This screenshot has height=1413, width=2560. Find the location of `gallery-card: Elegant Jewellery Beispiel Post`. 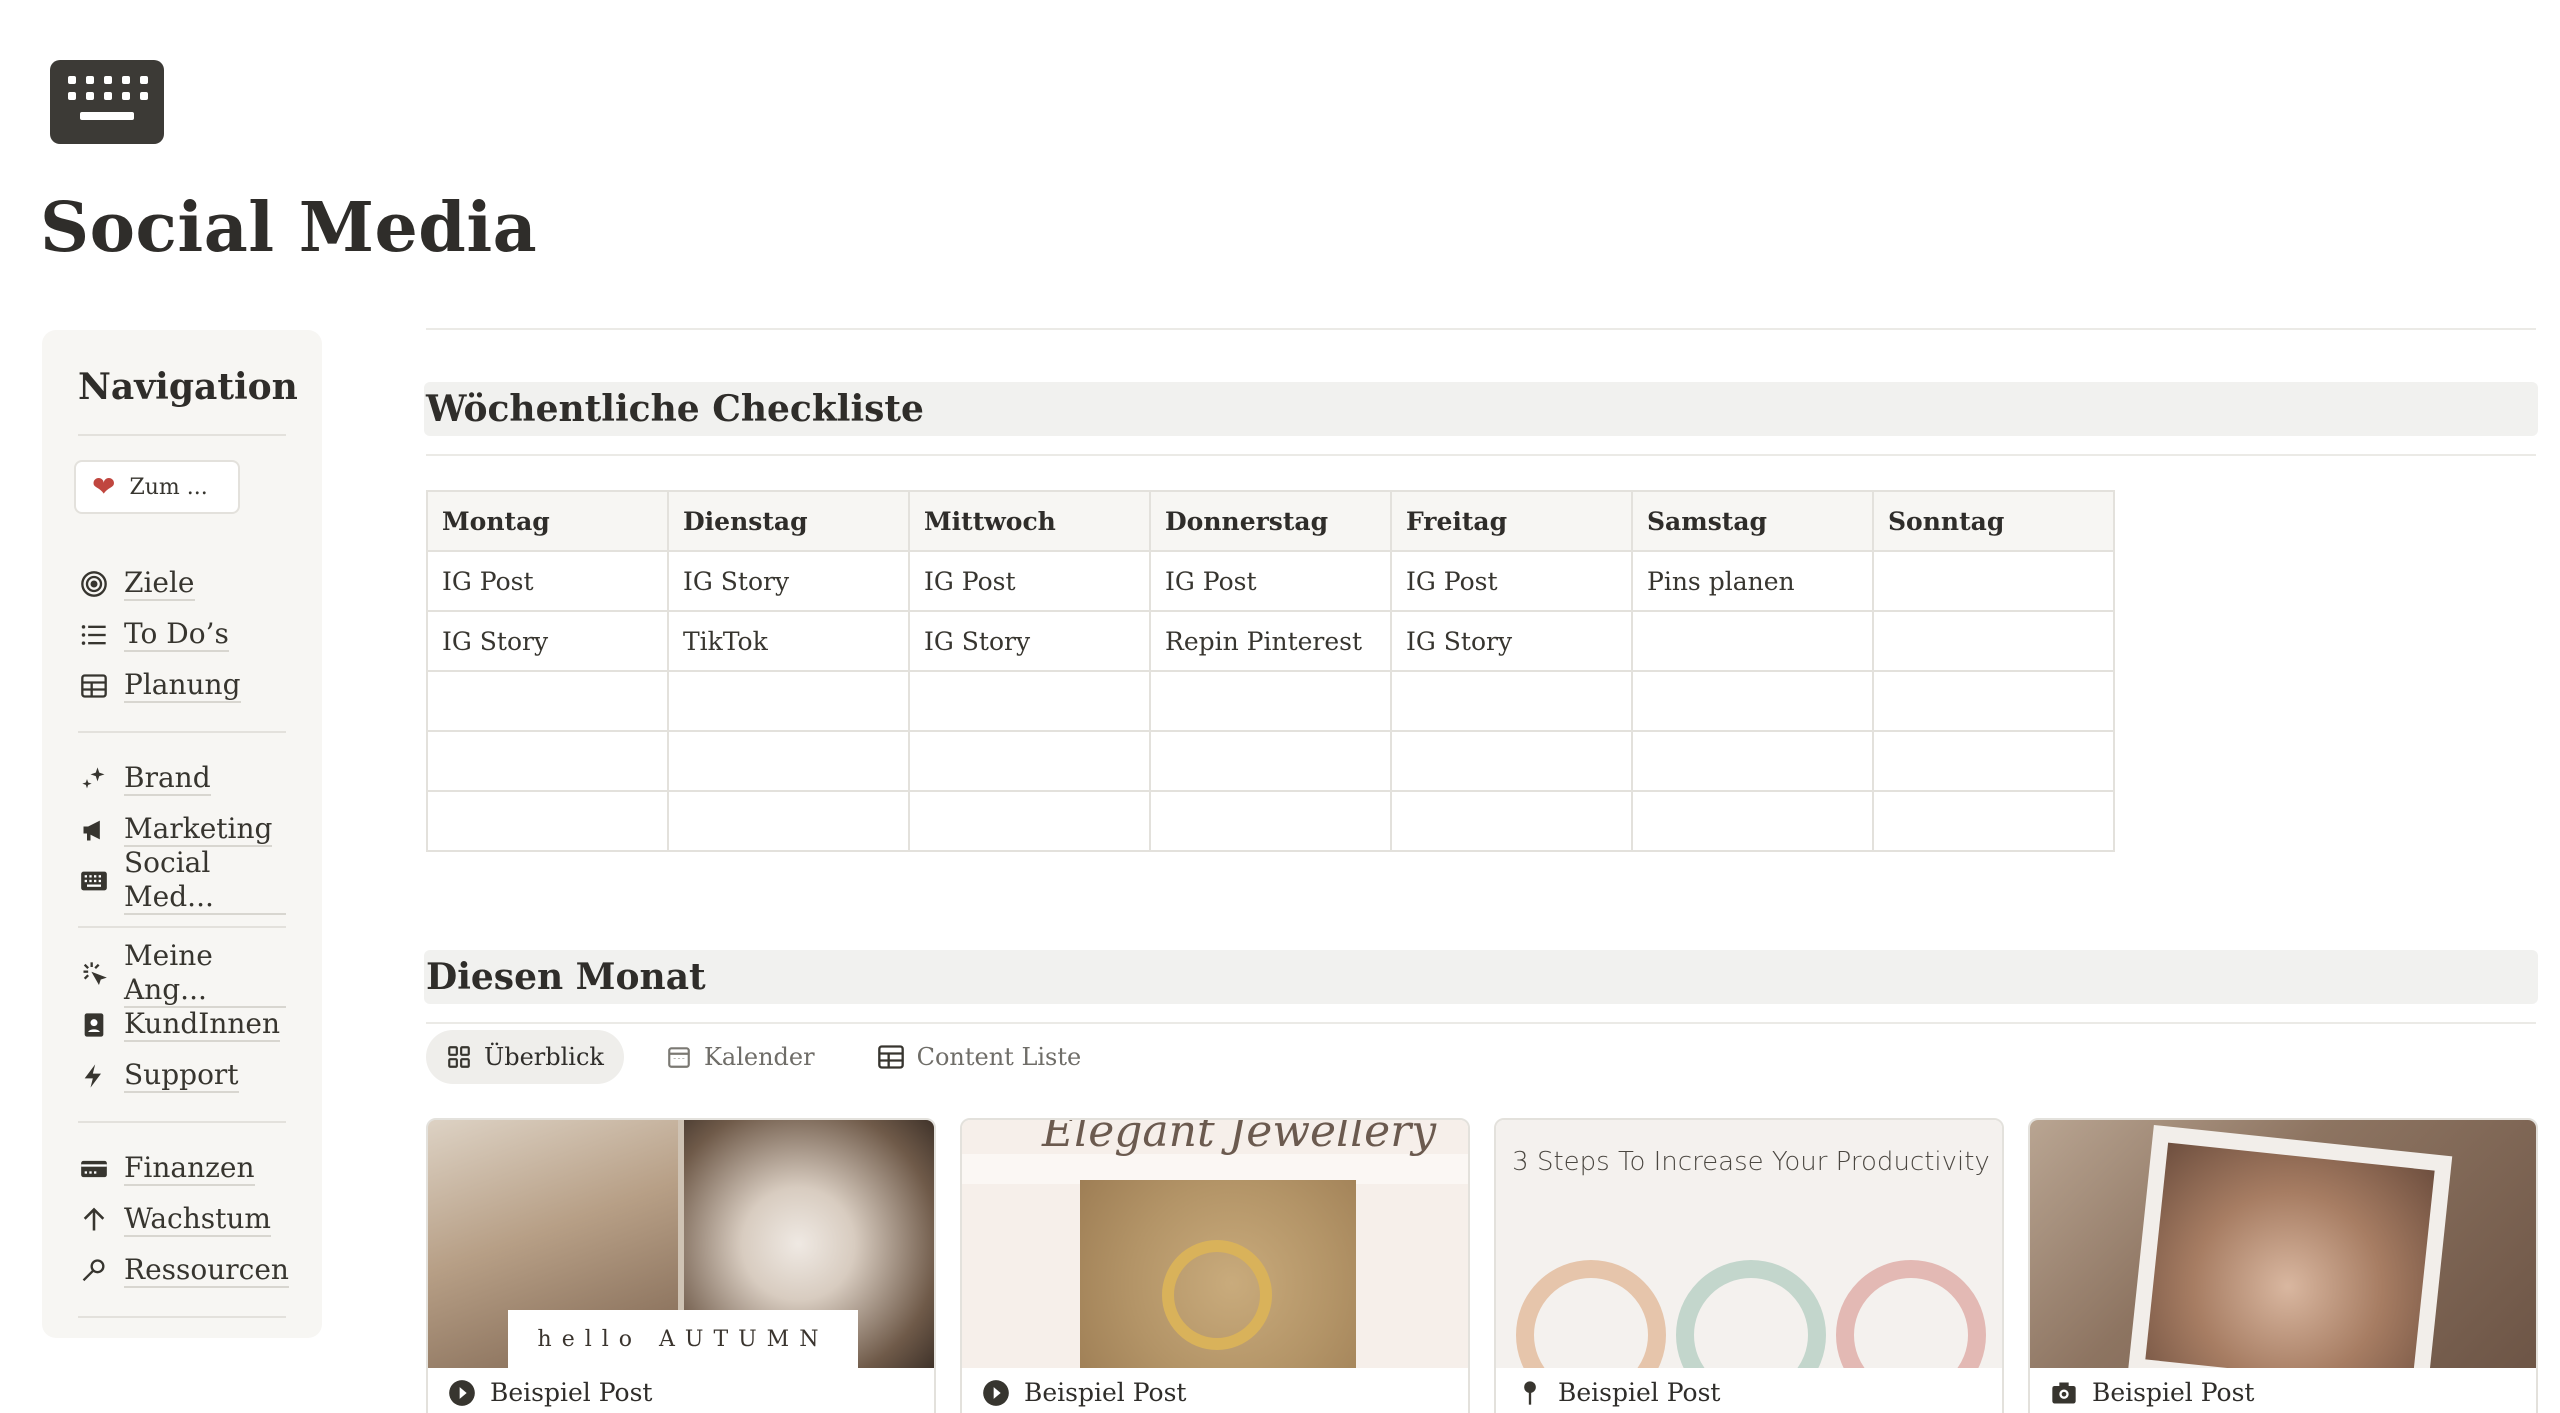

gallery-card: Elegant Jewellery Beispiel Post is located at coordinates (1215, 1265).